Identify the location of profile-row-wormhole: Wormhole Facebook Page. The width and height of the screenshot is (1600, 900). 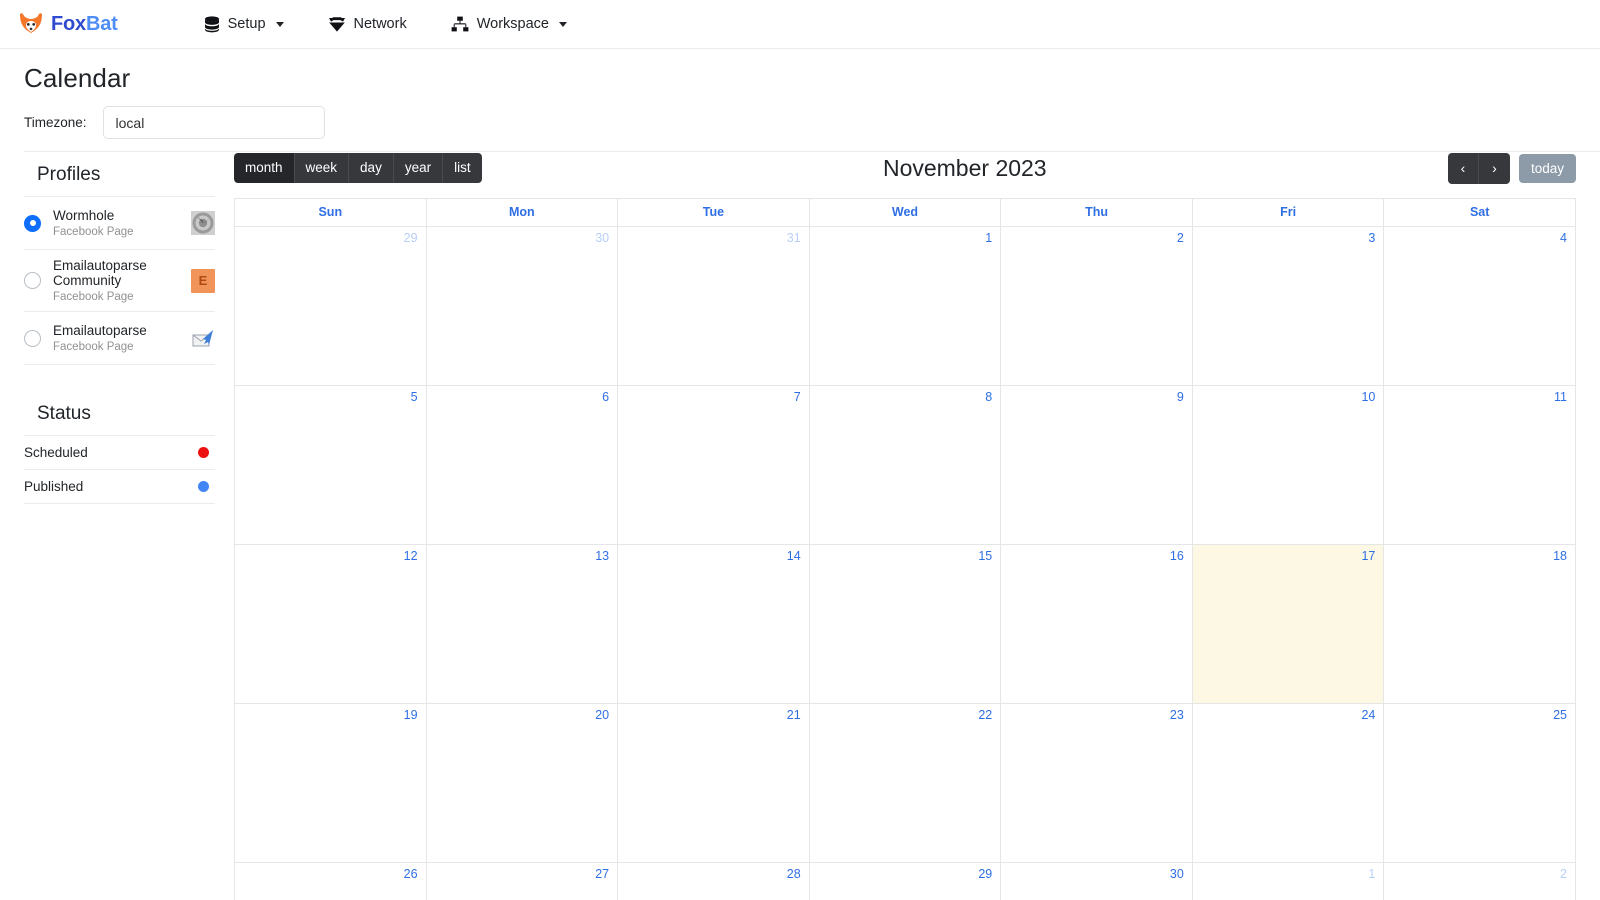
(119, 223).